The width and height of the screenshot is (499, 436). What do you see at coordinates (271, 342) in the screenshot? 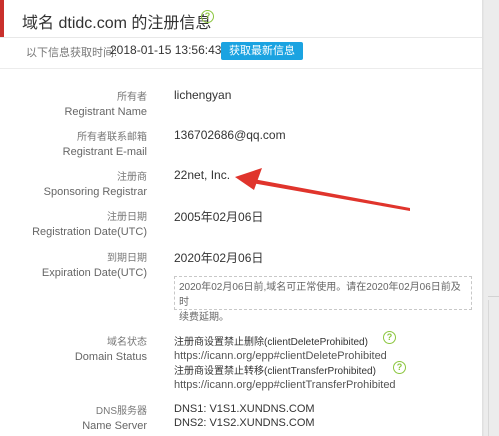
I see `status-item-label: 注册商设置禁止删除(clientDeleteProhibited)` at bounding box center [271, 342].